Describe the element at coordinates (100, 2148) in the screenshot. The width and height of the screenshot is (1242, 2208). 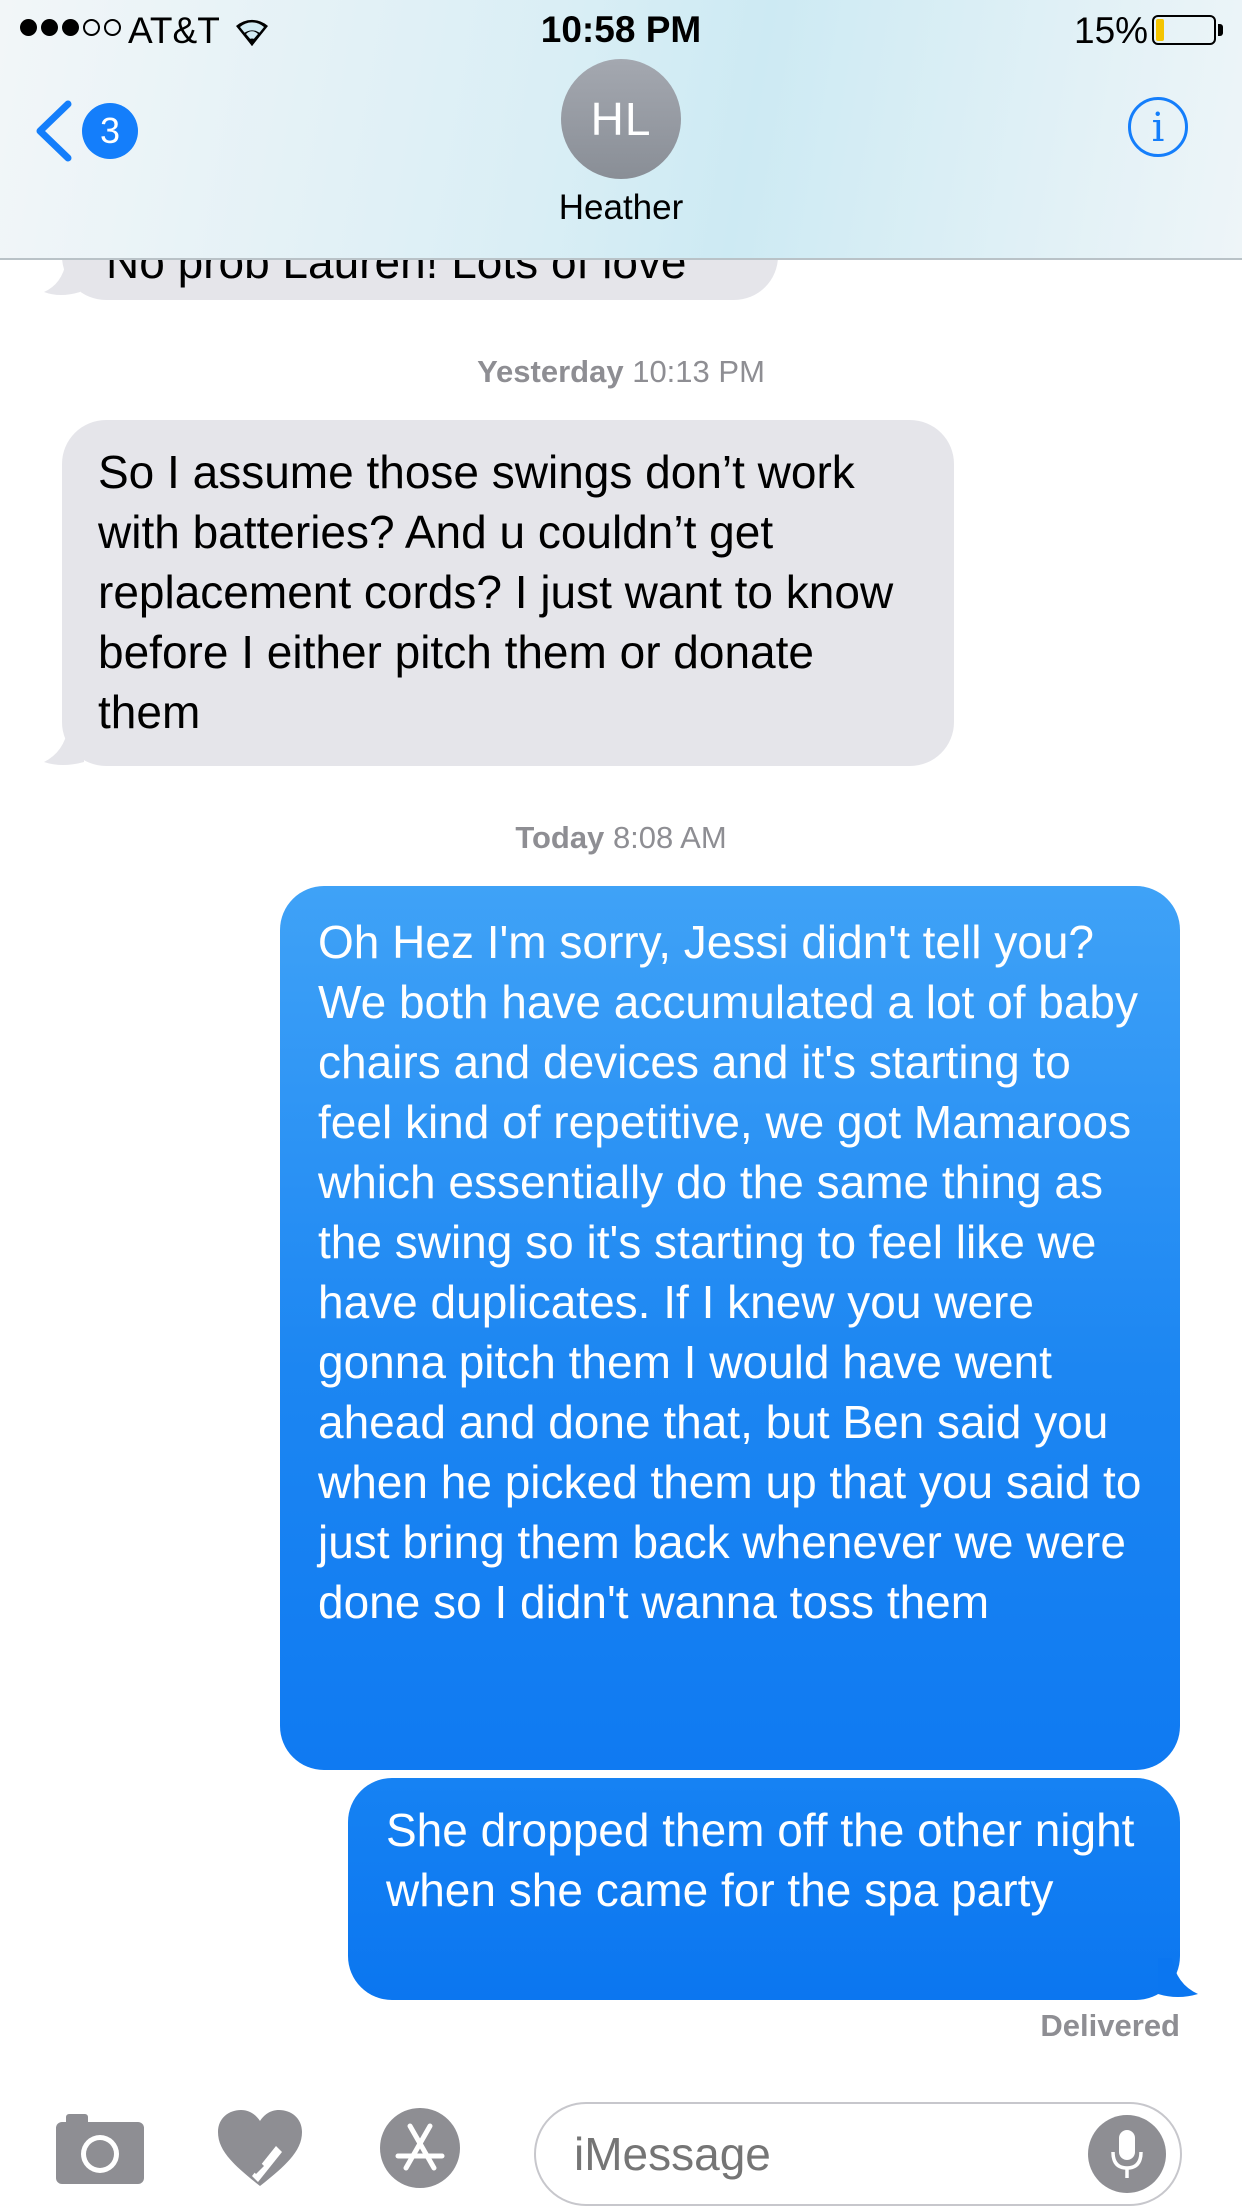
I see `camera-icon` at that location.